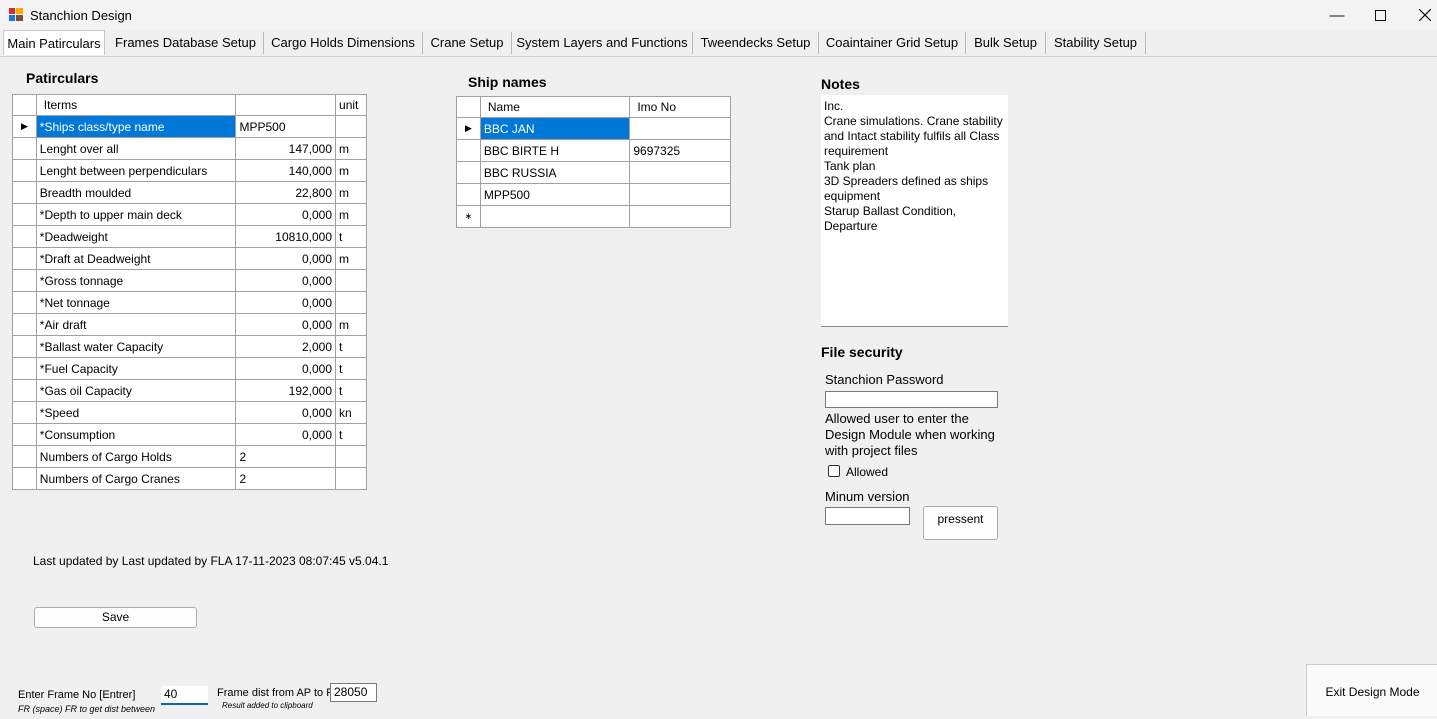 This screenshot has height=719, width=1437. I want to click on table-row: *Net tonnage 0,000, so click(189, 302).